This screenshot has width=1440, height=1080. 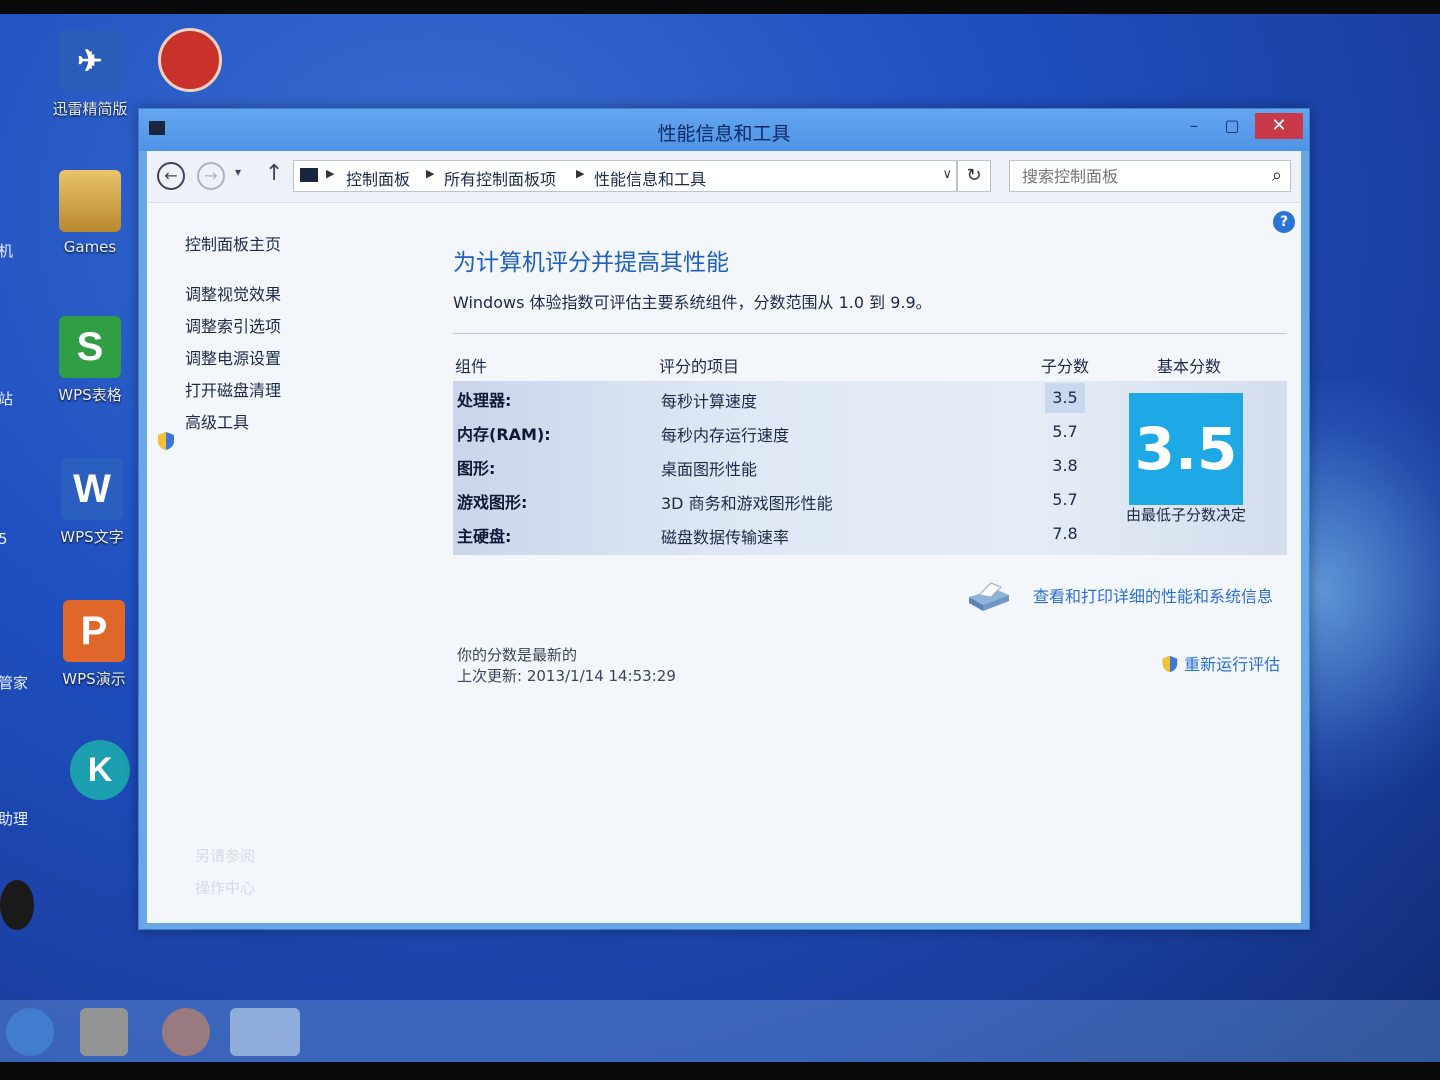 I want to click on rated-item: 每秒计算速度, so click(x=709, y=401).